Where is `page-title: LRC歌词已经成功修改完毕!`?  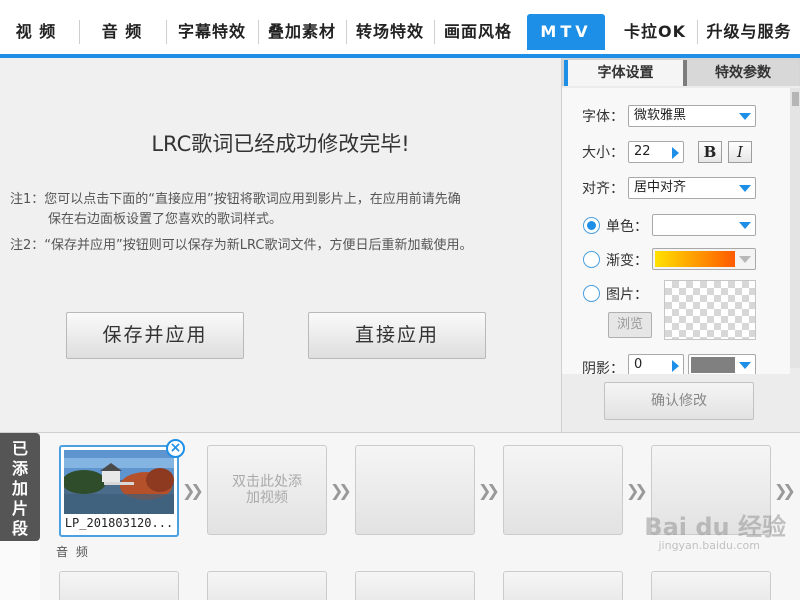 page-title: LRC歌词已经成功修改完毕! is located at coordinates (280, 144).